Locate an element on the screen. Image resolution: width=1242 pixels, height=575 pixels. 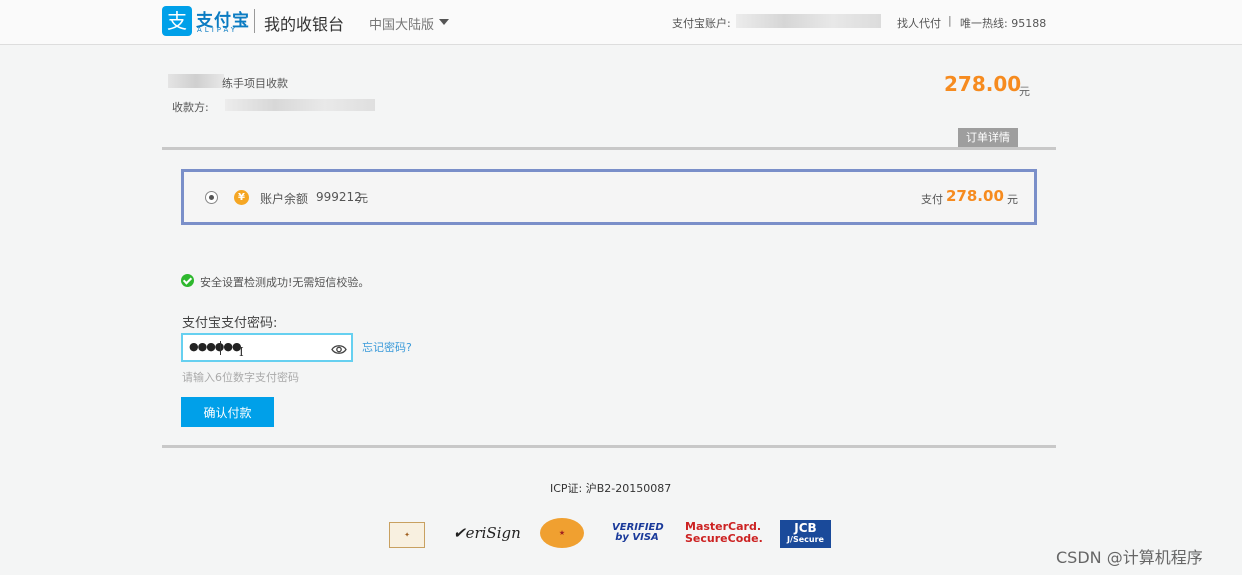
hotline: 唯一热线: 95188 is located at coordinates (1003, 23).